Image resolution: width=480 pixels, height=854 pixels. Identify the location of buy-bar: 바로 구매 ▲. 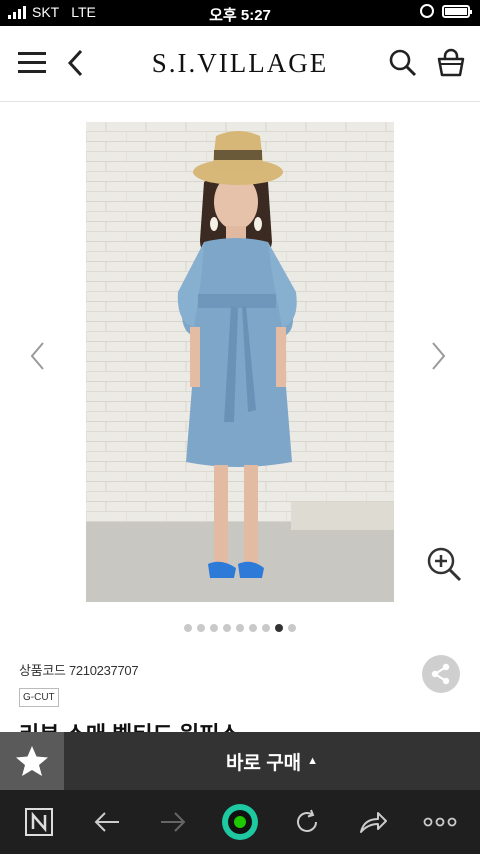
(240, 761).